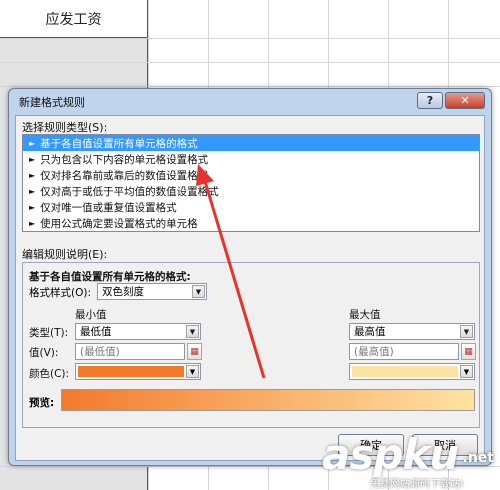 The height and width of the screenshot is (490, 500). Describe the element at coordinates (49, 374) in the screenshot. I see `color-label: 颜色(C):` at that location.